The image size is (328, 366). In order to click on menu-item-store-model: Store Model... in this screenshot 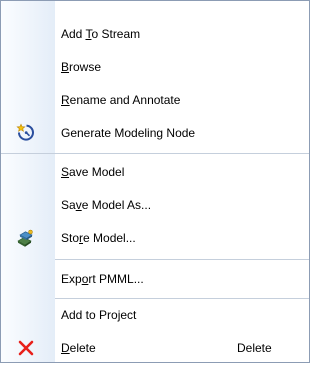, I will do `click(155, 238)`.